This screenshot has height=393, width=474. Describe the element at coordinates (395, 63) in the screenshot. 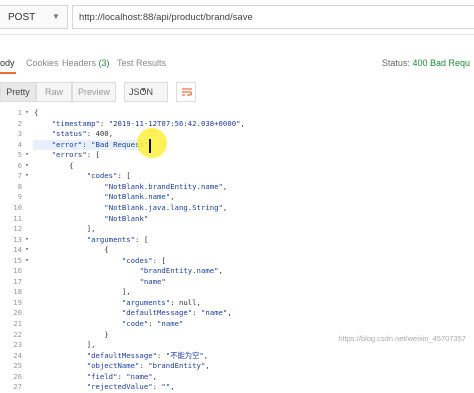

I see `status-label: Status:` at that location.